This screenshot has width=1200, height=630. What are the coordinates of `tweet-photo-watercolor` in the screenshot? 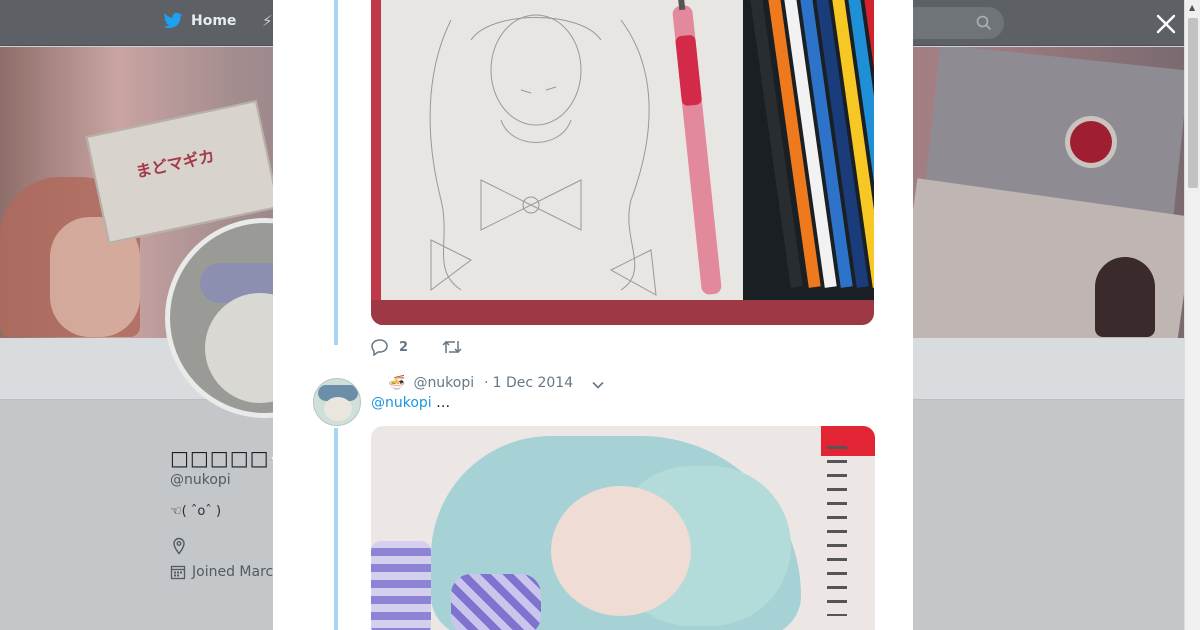 It's located at (623, 528).